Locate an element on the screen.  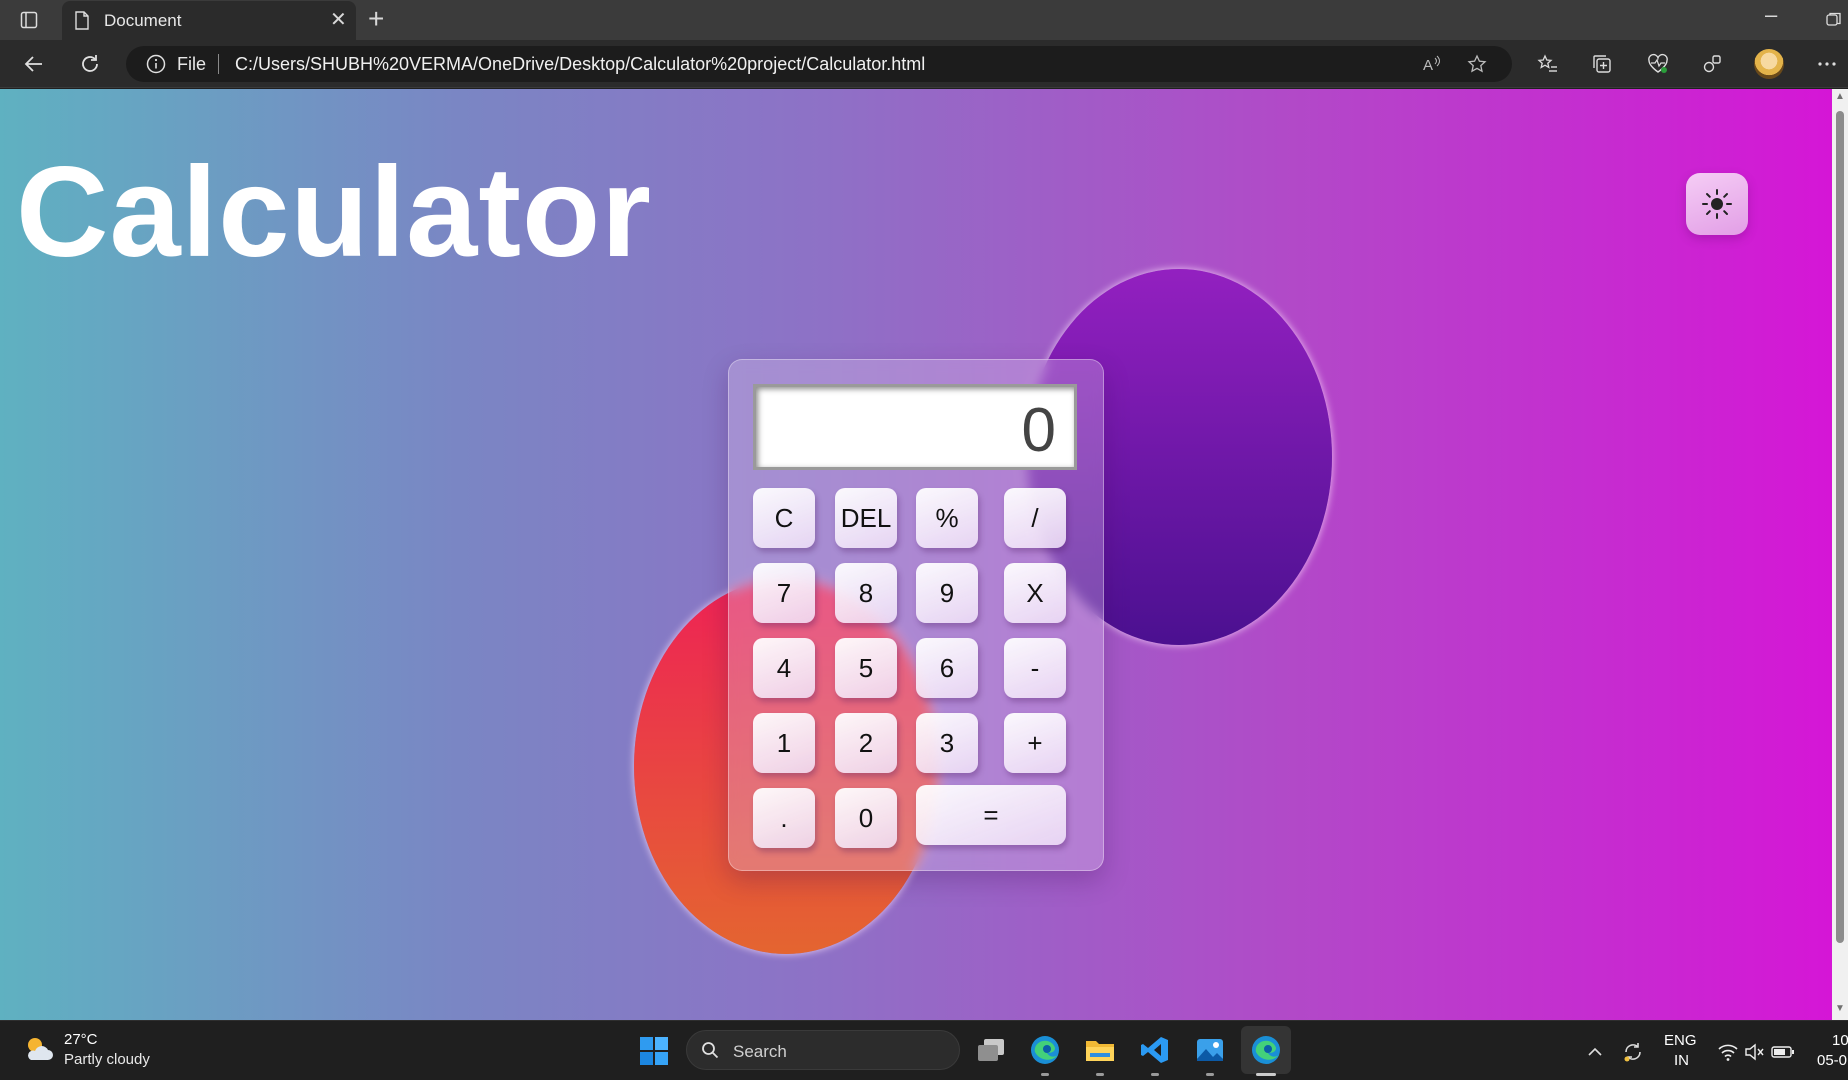
edge-browser-icon is located at coordinates (1045, 1050).